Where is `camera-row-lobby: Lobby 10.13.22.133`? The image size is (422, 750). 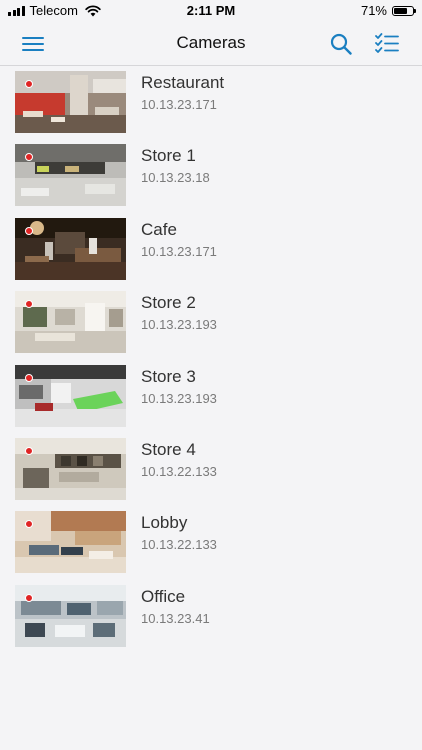
camera-row-lobby: Lobby 10.13.22.133 is located at coordinates (211, 542).